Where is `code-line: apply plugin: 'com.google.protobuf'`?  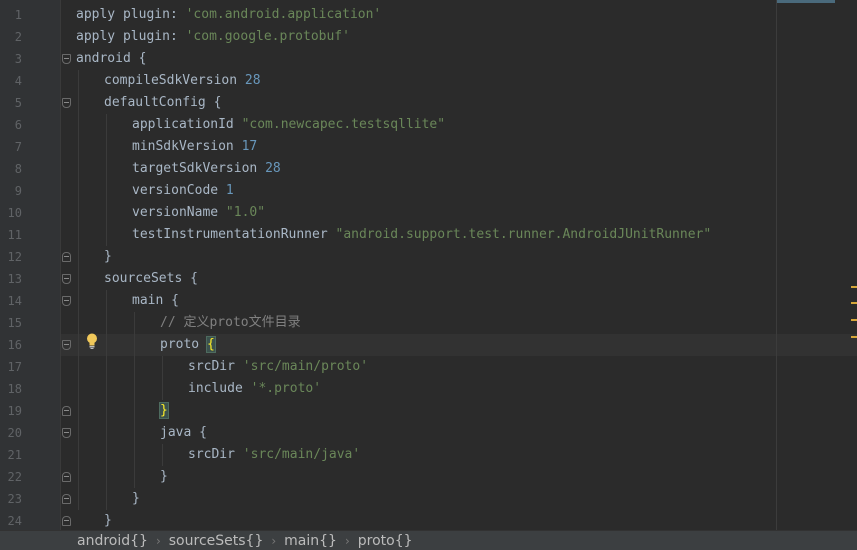 code-line: apply plugin: 'com.google.protobuf' is located at coordinates (213, 37).